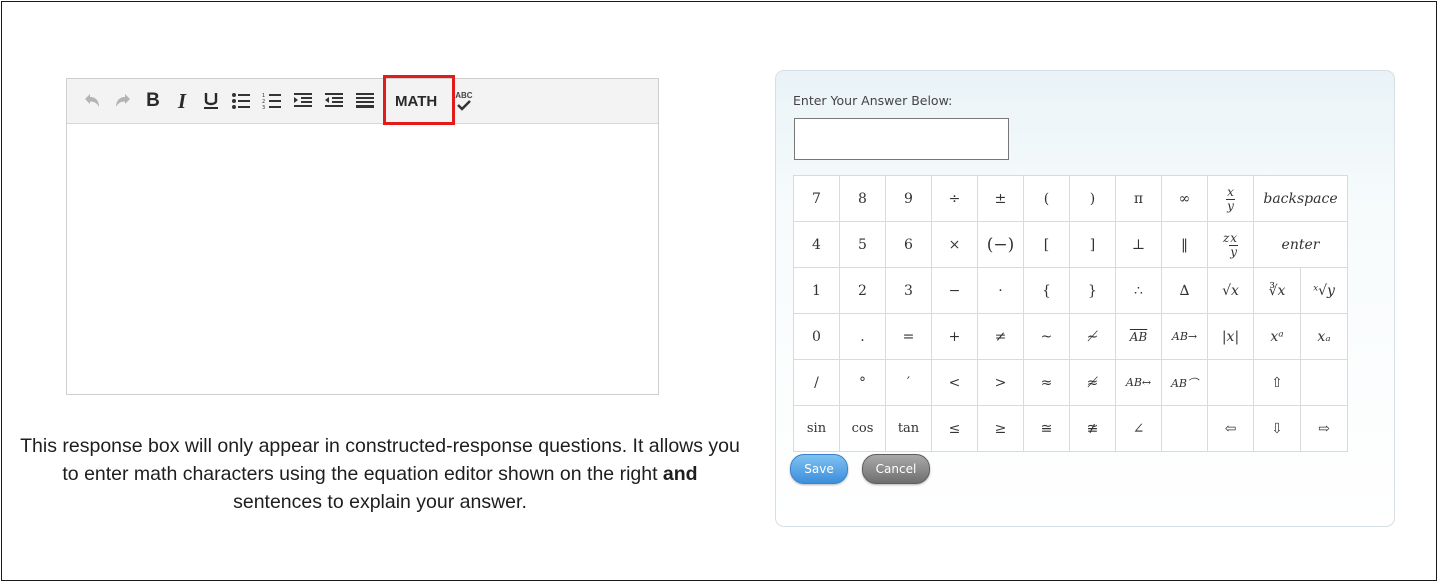 The image size is (1440, 584). What do you see at coordinates (862, 244) in the screenshot?
I see `key-5: 5` at bounding box center [862, 244].